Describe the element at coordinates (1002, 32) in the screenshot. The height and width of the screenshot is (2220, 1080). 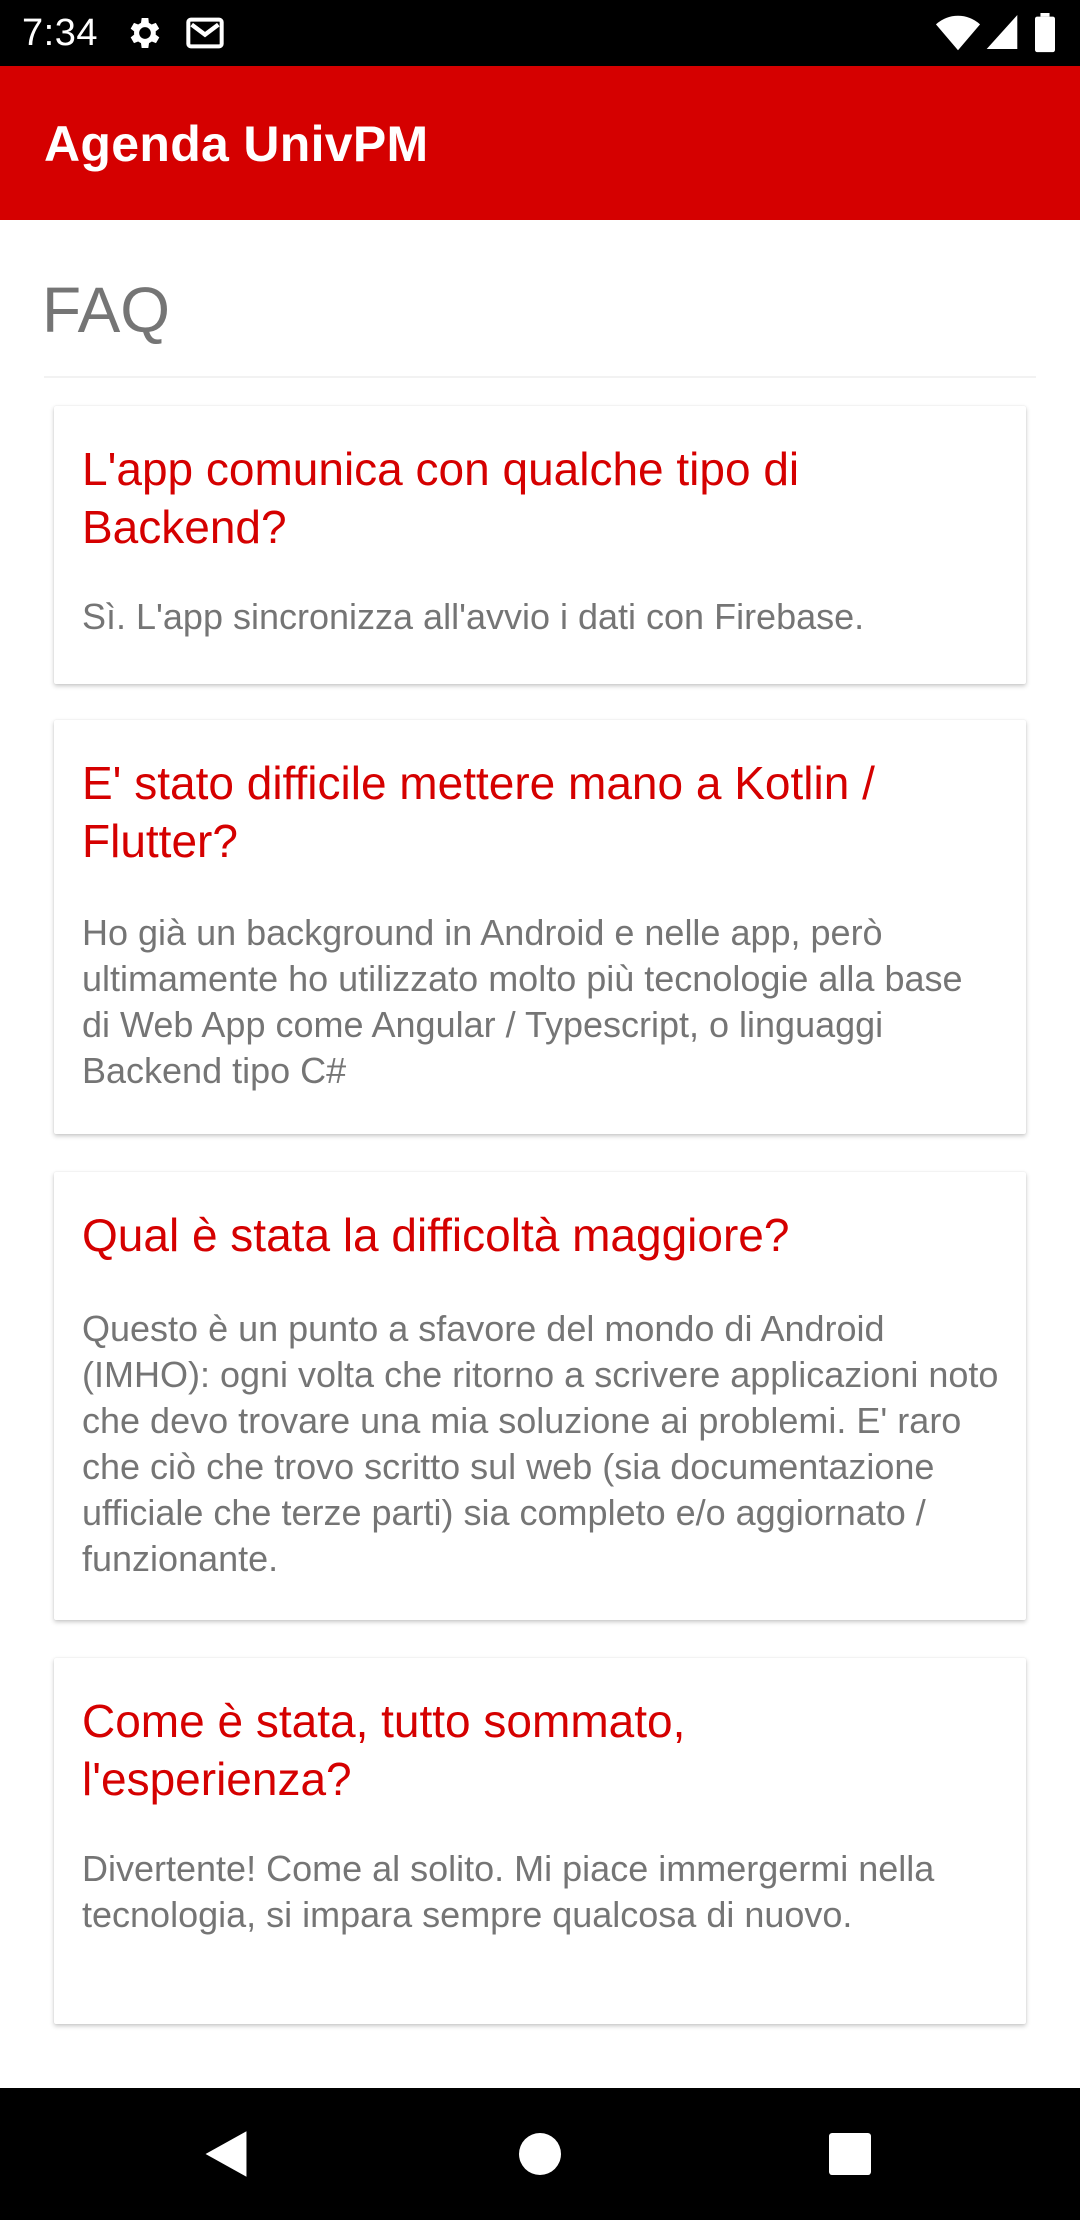
I see `signal-icon` at that location.